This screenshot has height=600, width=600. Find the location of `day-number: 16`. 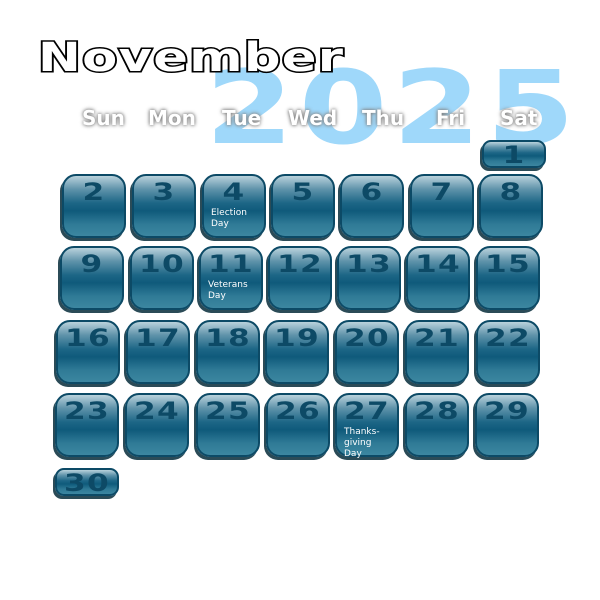

day-number: 16 is located at coordinates (88, 338).